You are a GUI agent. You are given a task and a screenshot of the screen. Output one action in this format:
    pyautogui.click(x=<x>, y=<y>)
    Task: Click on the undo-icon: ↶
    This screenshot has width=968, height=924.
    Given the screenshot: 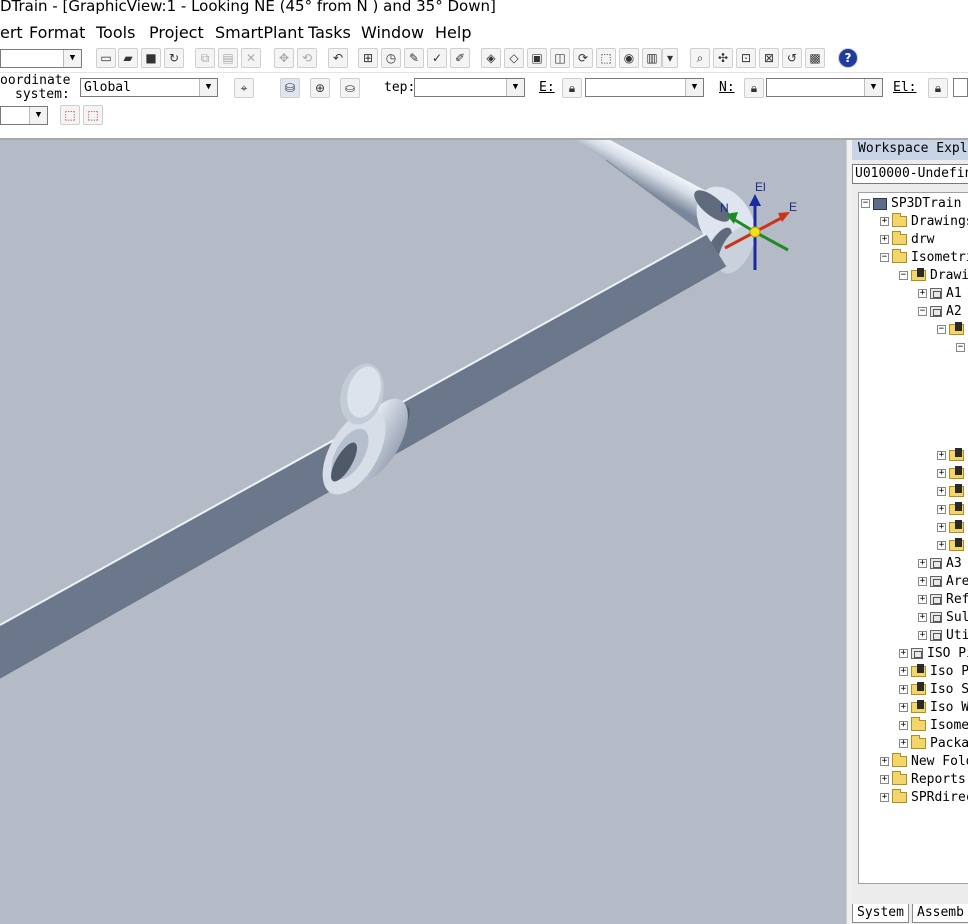 What is the action you would take?
    pyautogui.click(x=338, y=58)
    